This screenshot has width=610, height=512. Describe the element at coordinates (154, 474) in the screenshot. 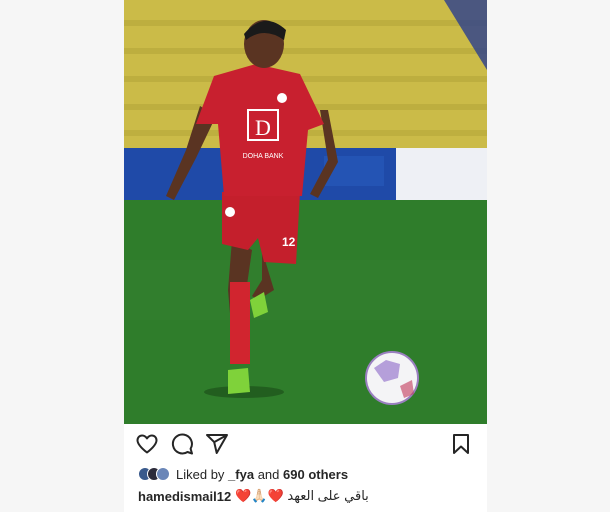

I see `liker-avatars` at that location.